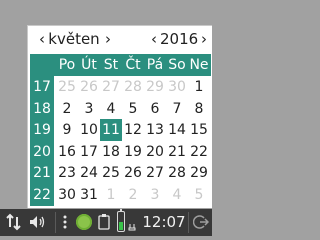 This screenshot has width=320, height=240. Describe the element at coordinates (177, 65) in the screenshot. I see `weekday-header: So` at that location.